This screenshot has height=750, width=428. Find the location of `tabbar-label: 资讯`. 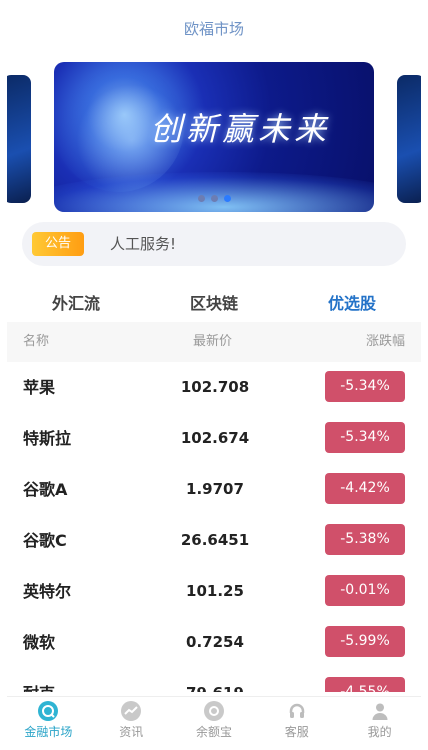

tabbar-label: 资讯 is located at coordinates (131, 732).